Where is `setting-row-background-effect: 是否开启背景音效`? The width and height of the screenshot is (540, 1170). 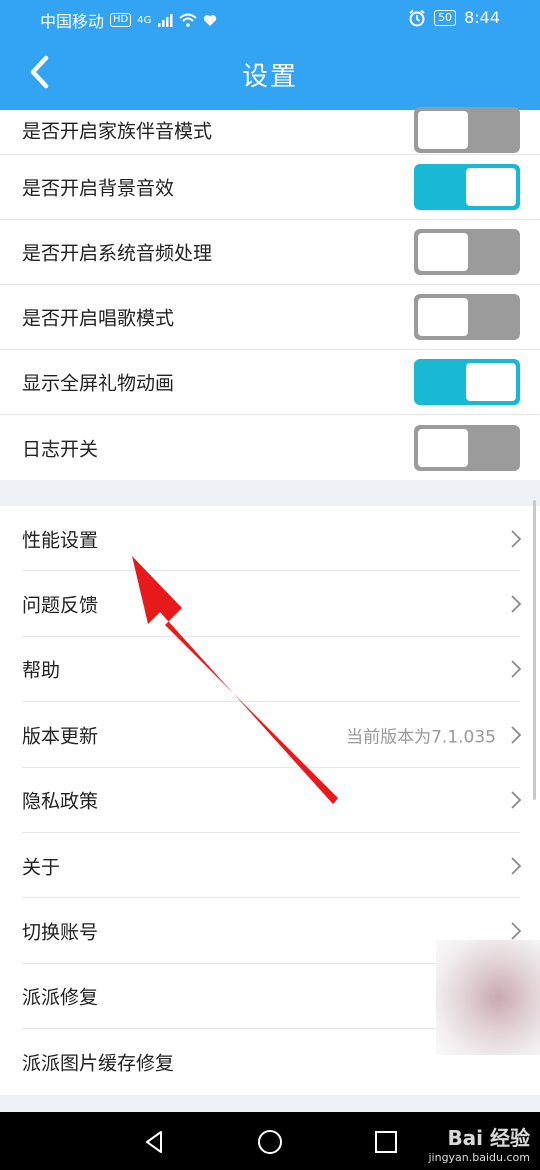
setting-row-background-effect: 是否开启背景音效 is located at coordinates (270, 187).